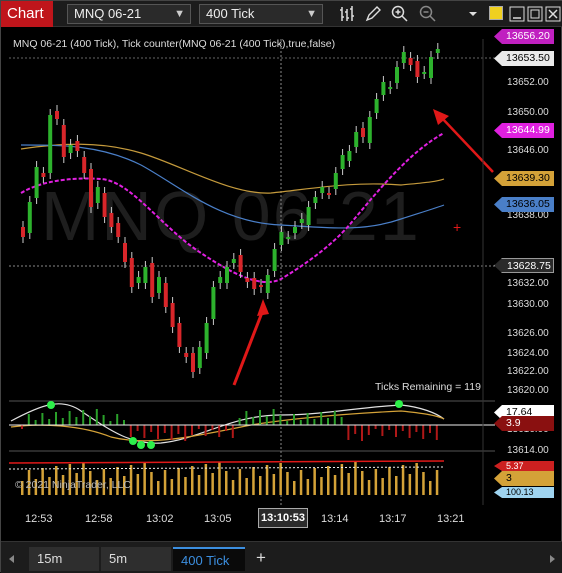 The height and width of the screenshot is (573, 562). Describe the element at coordinates (283, 518) in the screenshot. I see `time-cursor-label: 13:10:53` at that location.